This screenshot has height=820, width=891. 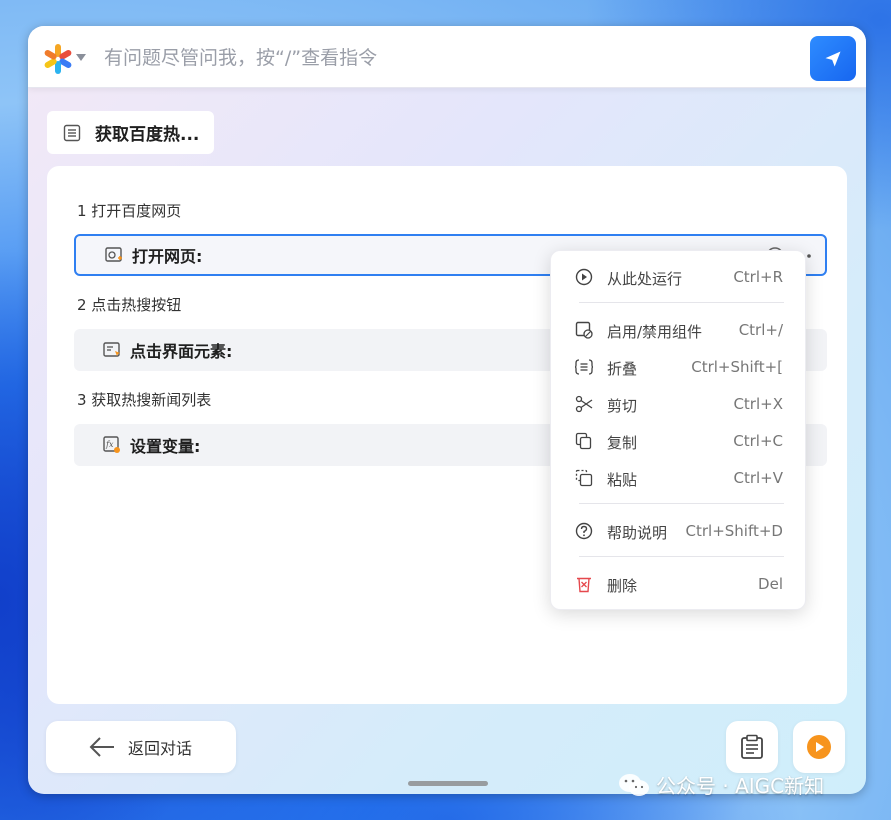 I want to click on function-variable-icon: fx, so click(x=111, y=444).